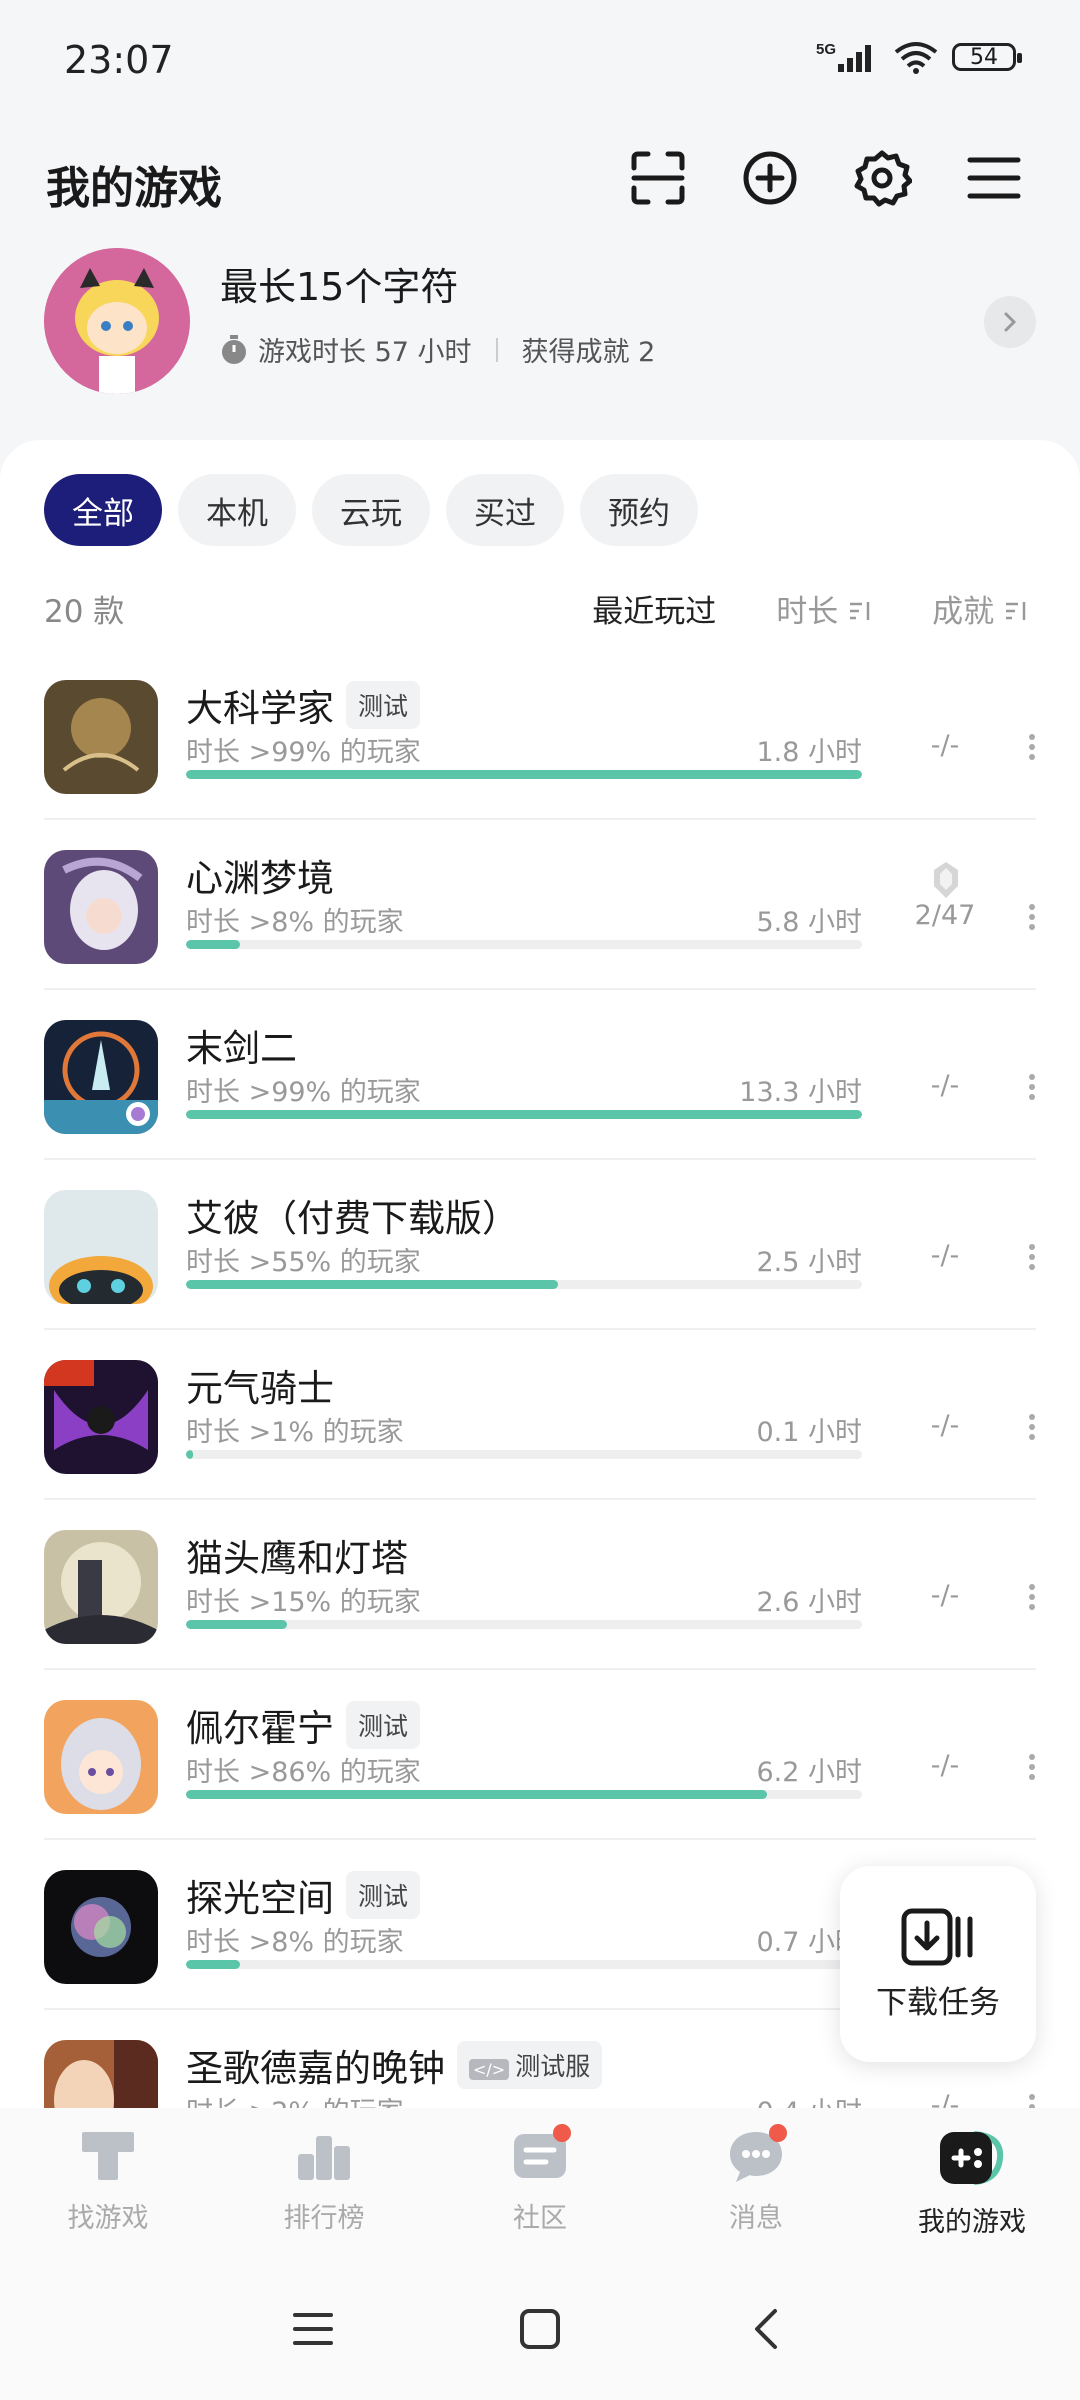 The width and height of the screenshot is (1080, 2400). What do you see at coordinates (540, 1415) in the screenshot?
I see `game-row-yuanqi-qishi: 元气骑士 时长 >1% 的玩家 0.1 小时 -/-` at bounding box center [540, 1415].